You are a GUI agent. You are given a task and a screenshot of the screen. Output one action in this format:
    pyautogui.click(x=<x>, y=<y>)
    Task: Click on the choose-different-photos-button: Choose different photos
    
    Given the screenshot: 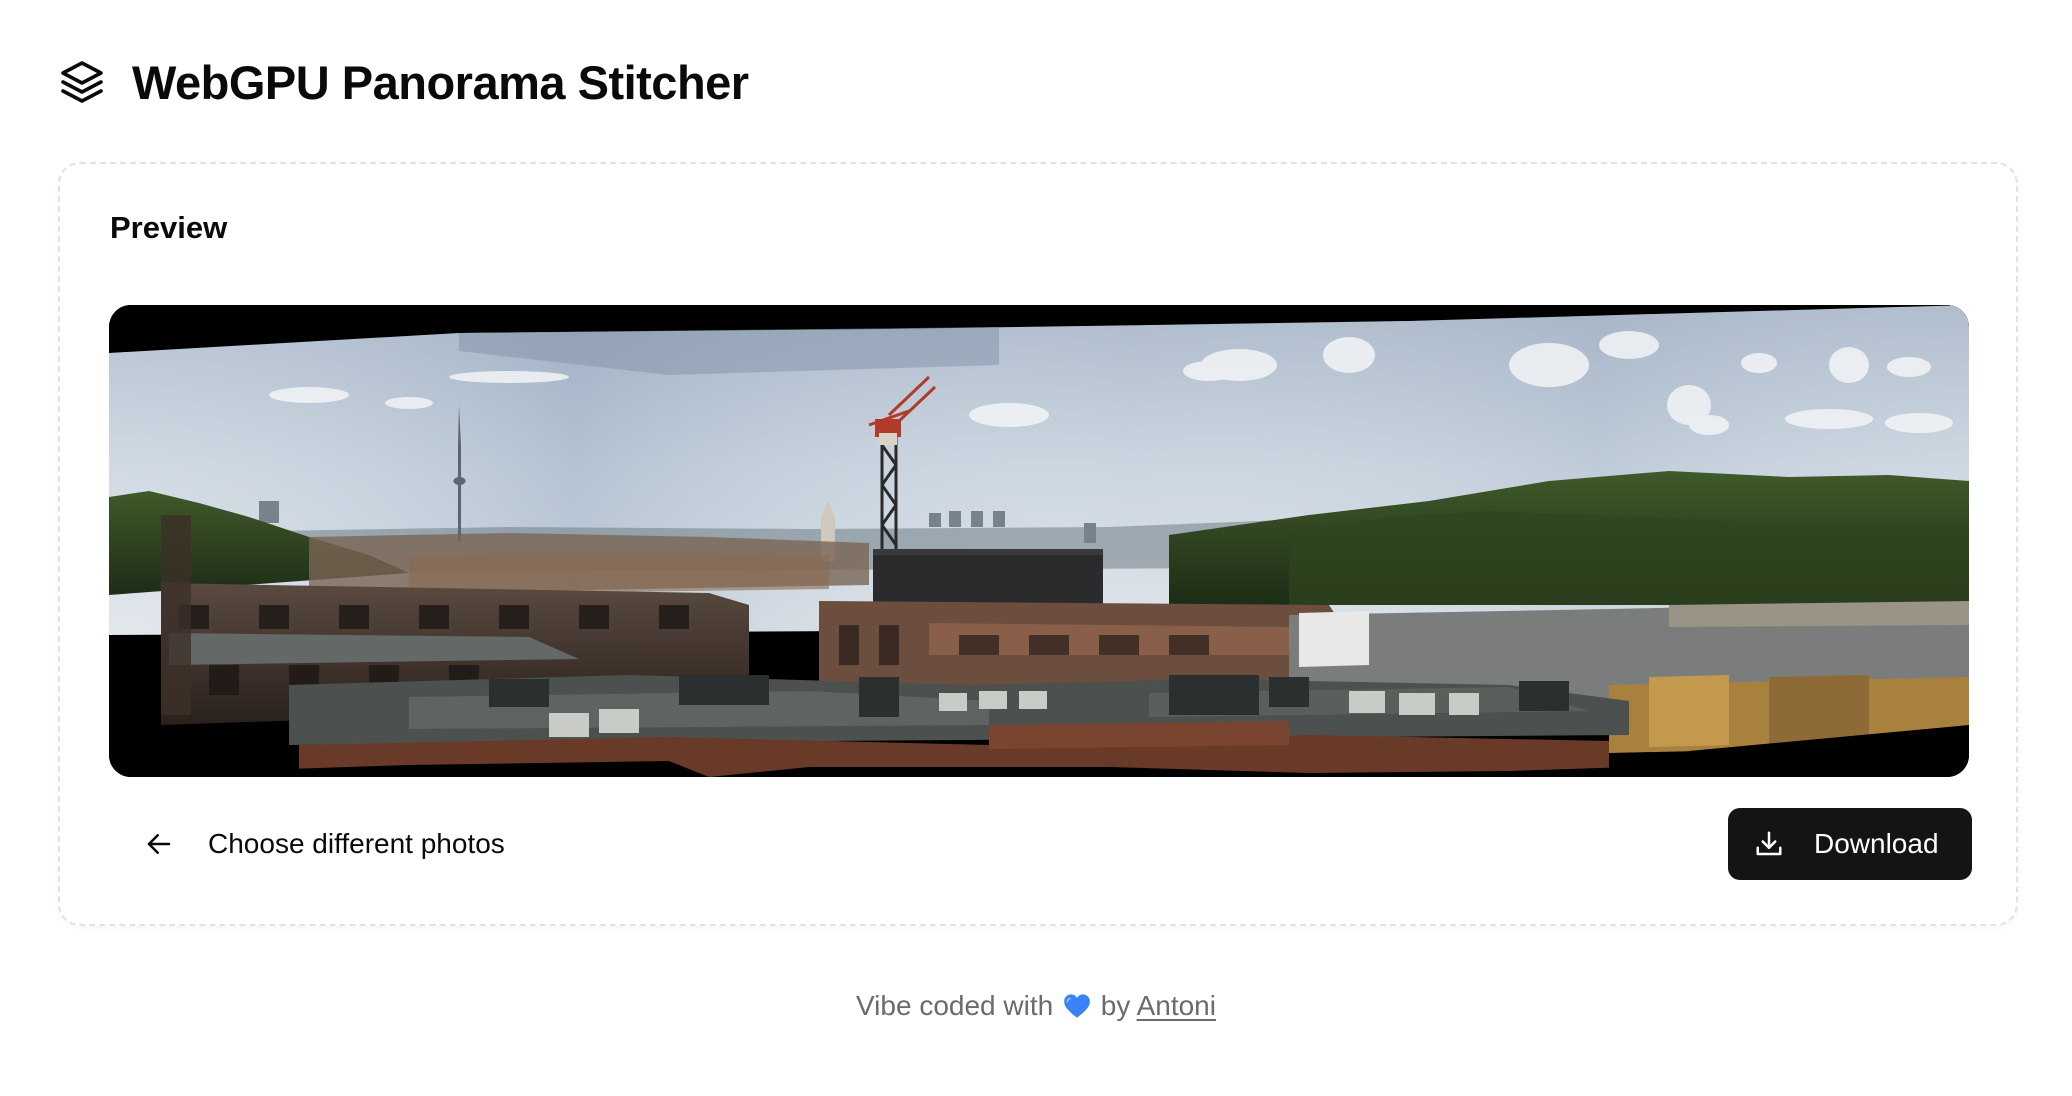 What is the action you would take?
    pyautogui.click(x=324, y=844)
    